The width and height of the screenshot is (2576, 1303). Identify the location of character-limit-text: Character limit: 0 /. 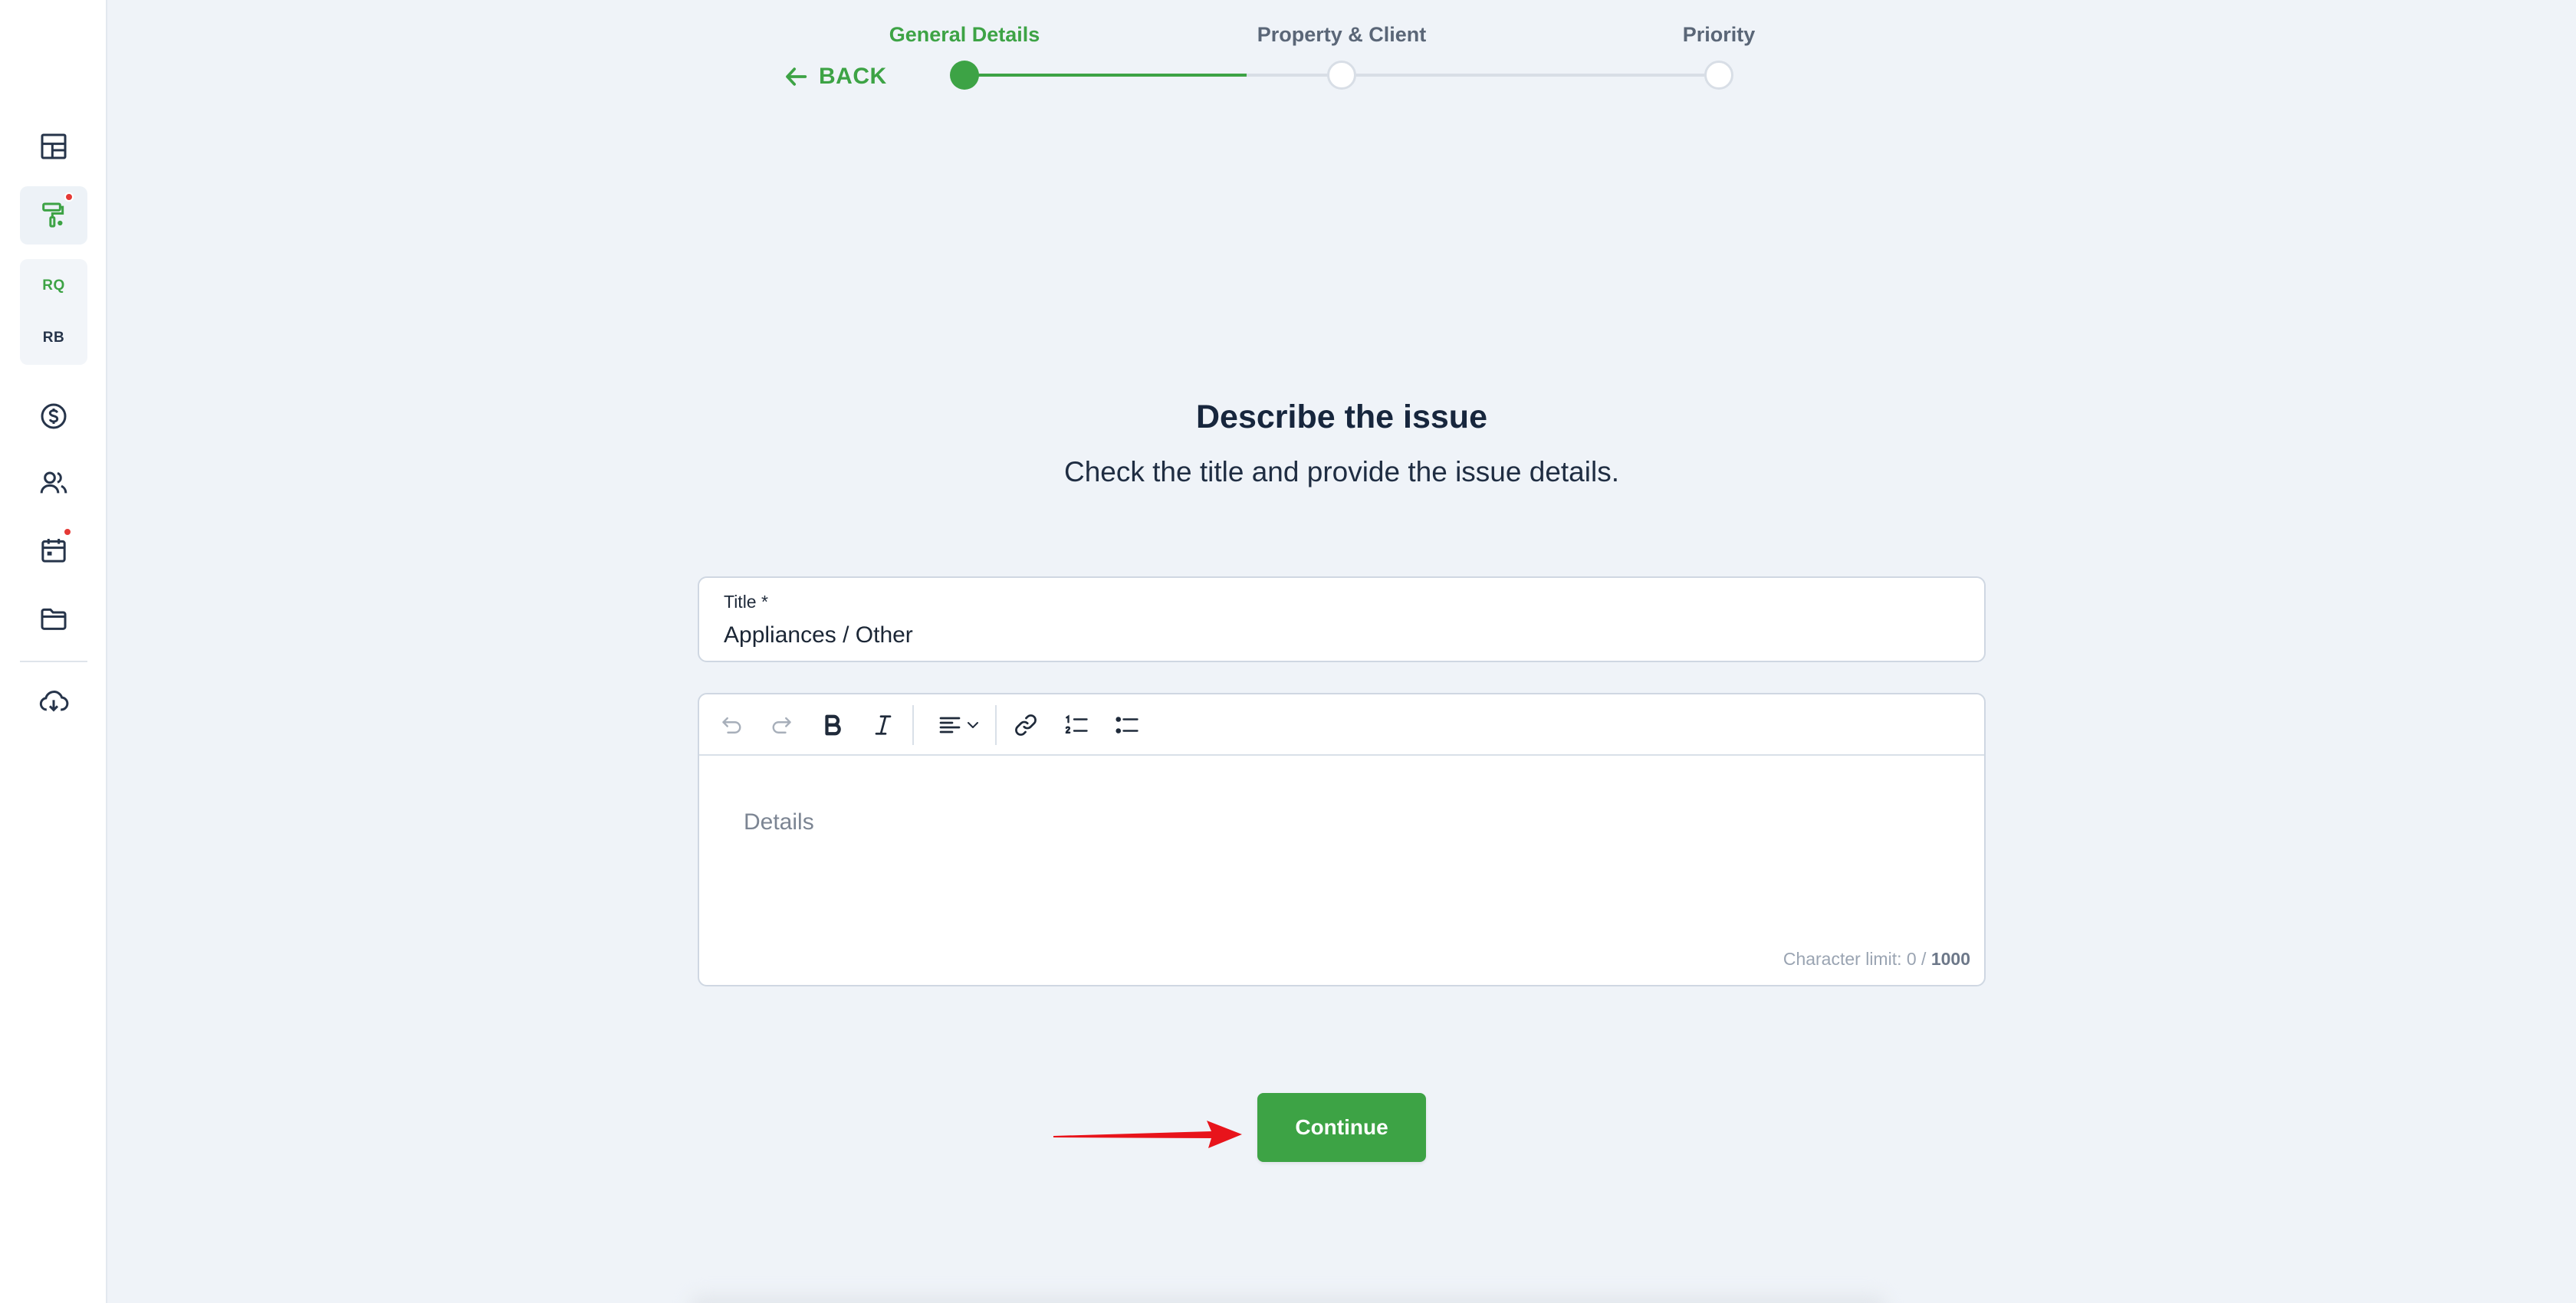
(1857, 959).